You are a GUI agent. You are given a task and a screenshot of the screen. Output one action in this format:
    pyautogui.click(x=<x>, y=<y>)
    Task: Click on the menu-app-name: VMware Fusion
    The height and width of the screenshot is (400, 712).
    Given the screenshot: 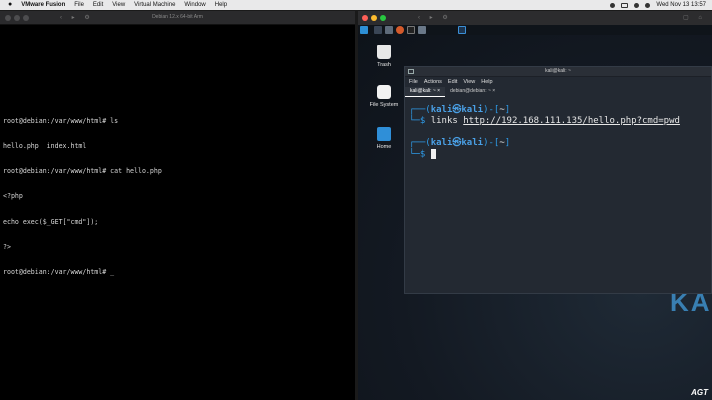 What is the action you would take?
    pyautogui.click(x=43, y=5)
    